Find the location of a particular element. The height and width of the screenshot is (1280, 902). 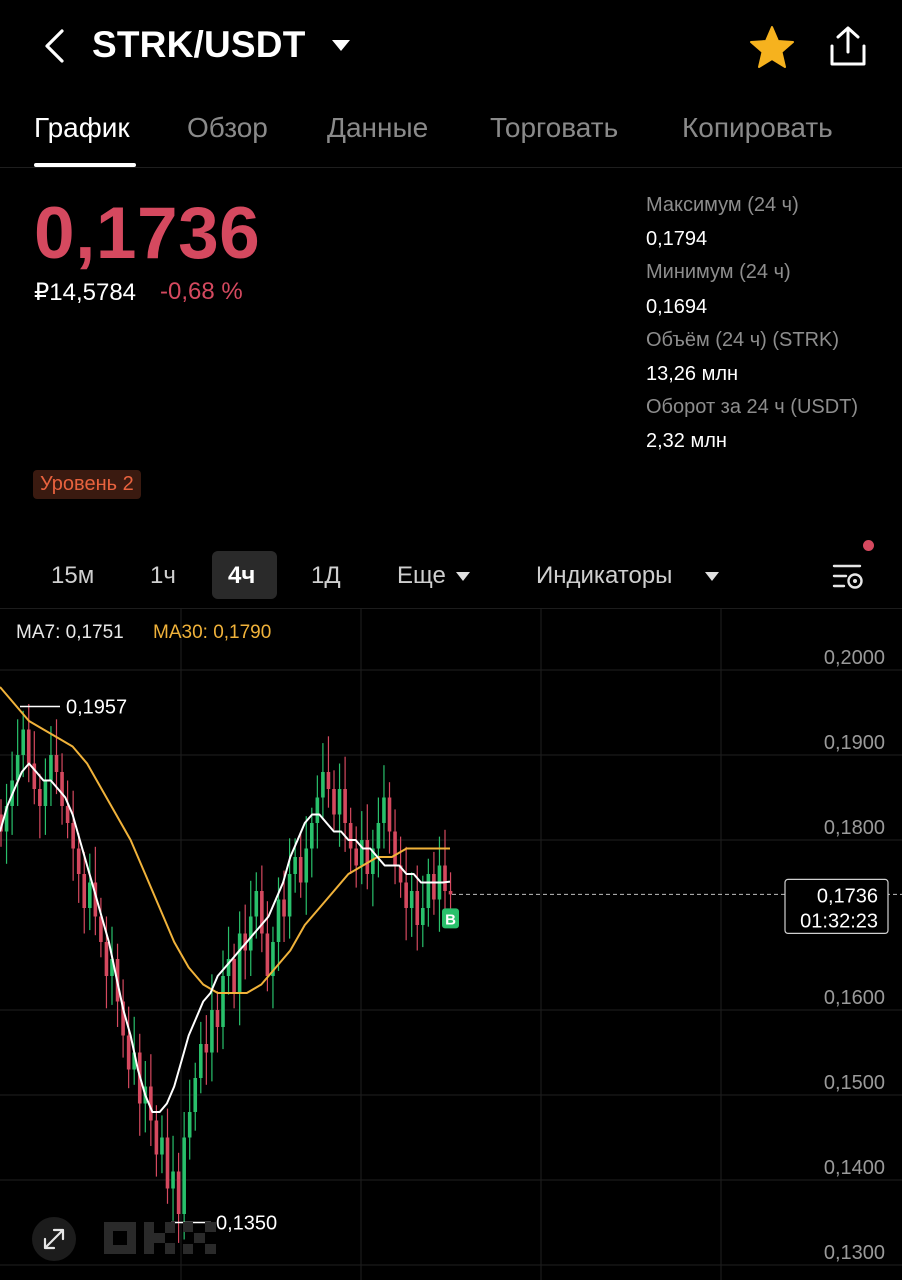

interval-4h: 4ч is located at coordinates (241, 576).